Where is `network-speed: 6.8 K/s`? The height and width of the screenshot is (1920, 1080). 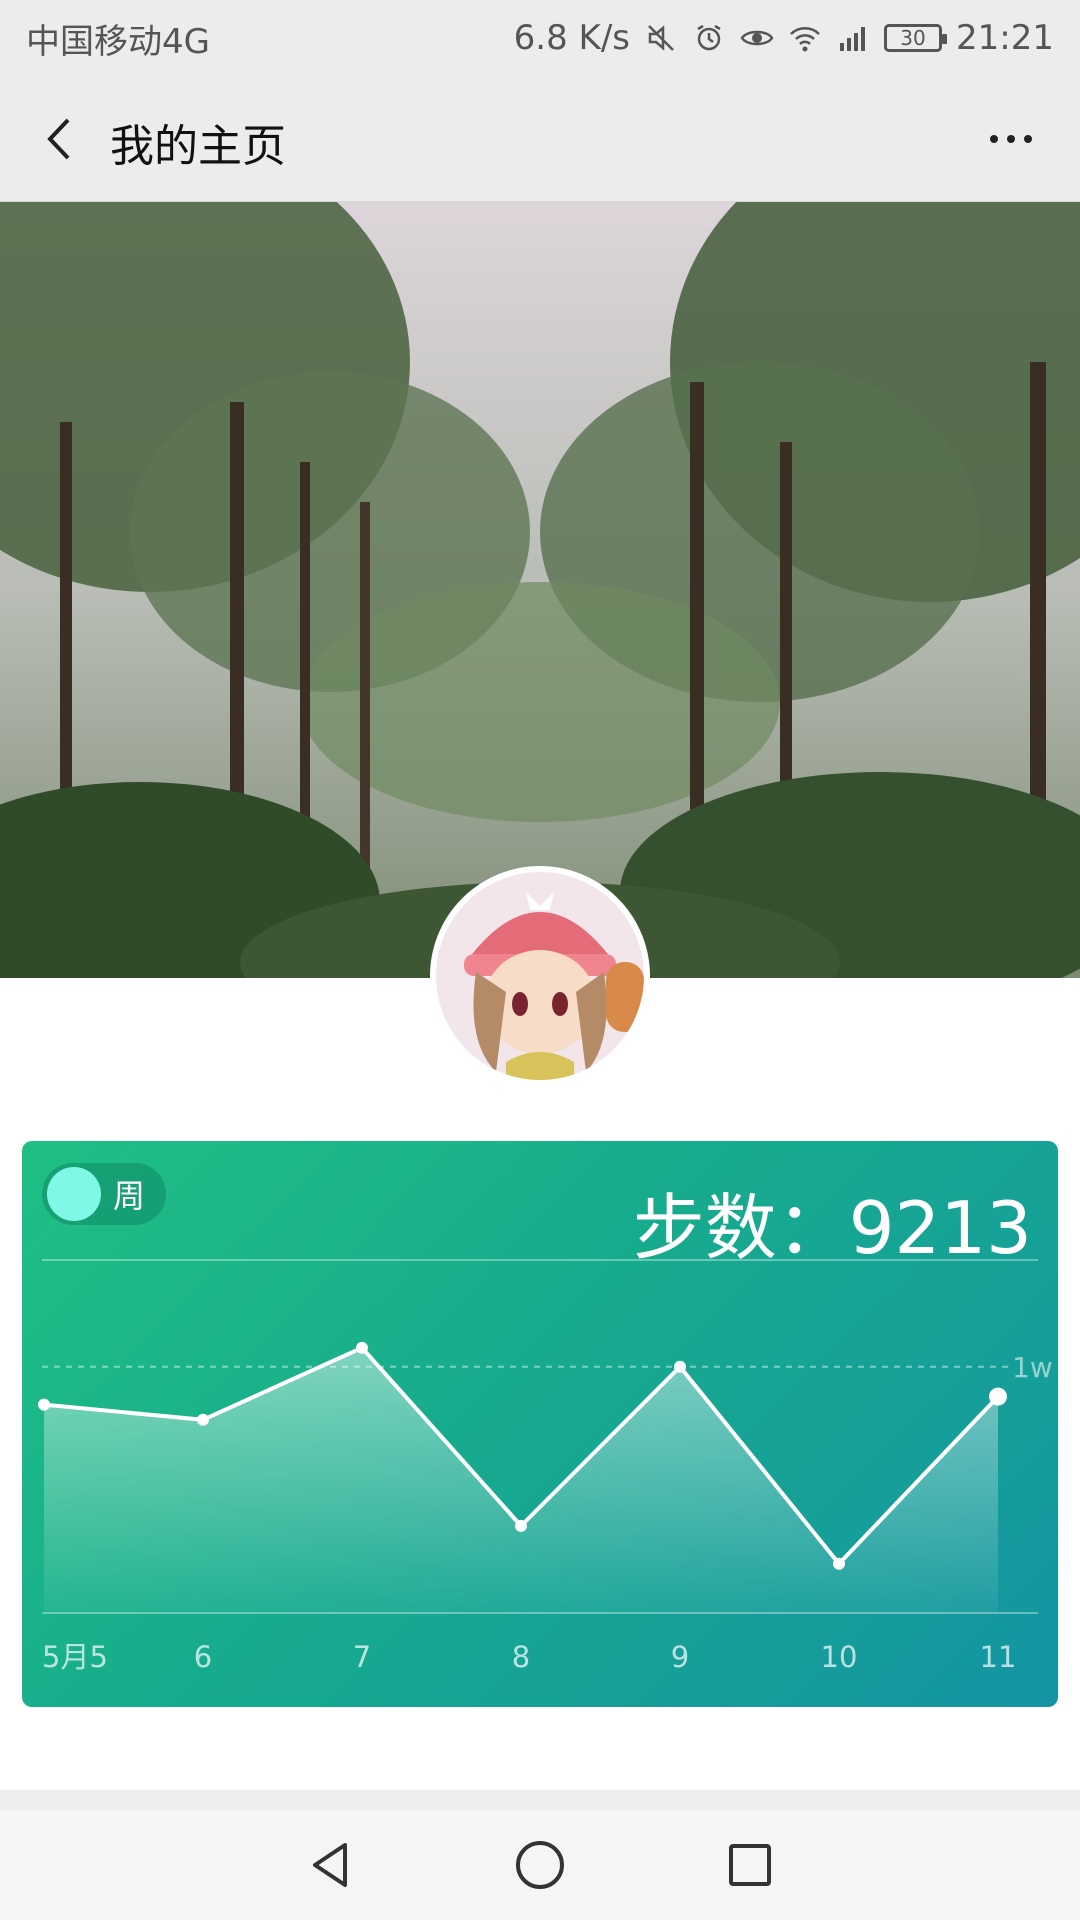 network-speed: 6.8 K/s is located at coordinates (572, 38).